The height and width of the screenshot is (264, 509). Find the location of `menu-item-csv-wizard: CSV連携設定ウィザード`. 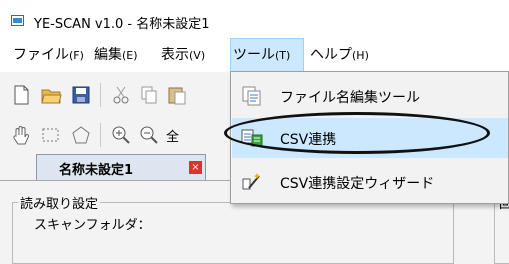

menu-item-csv-wizard: CSV連携設定ウィザード is located at coordinates (370, 182).